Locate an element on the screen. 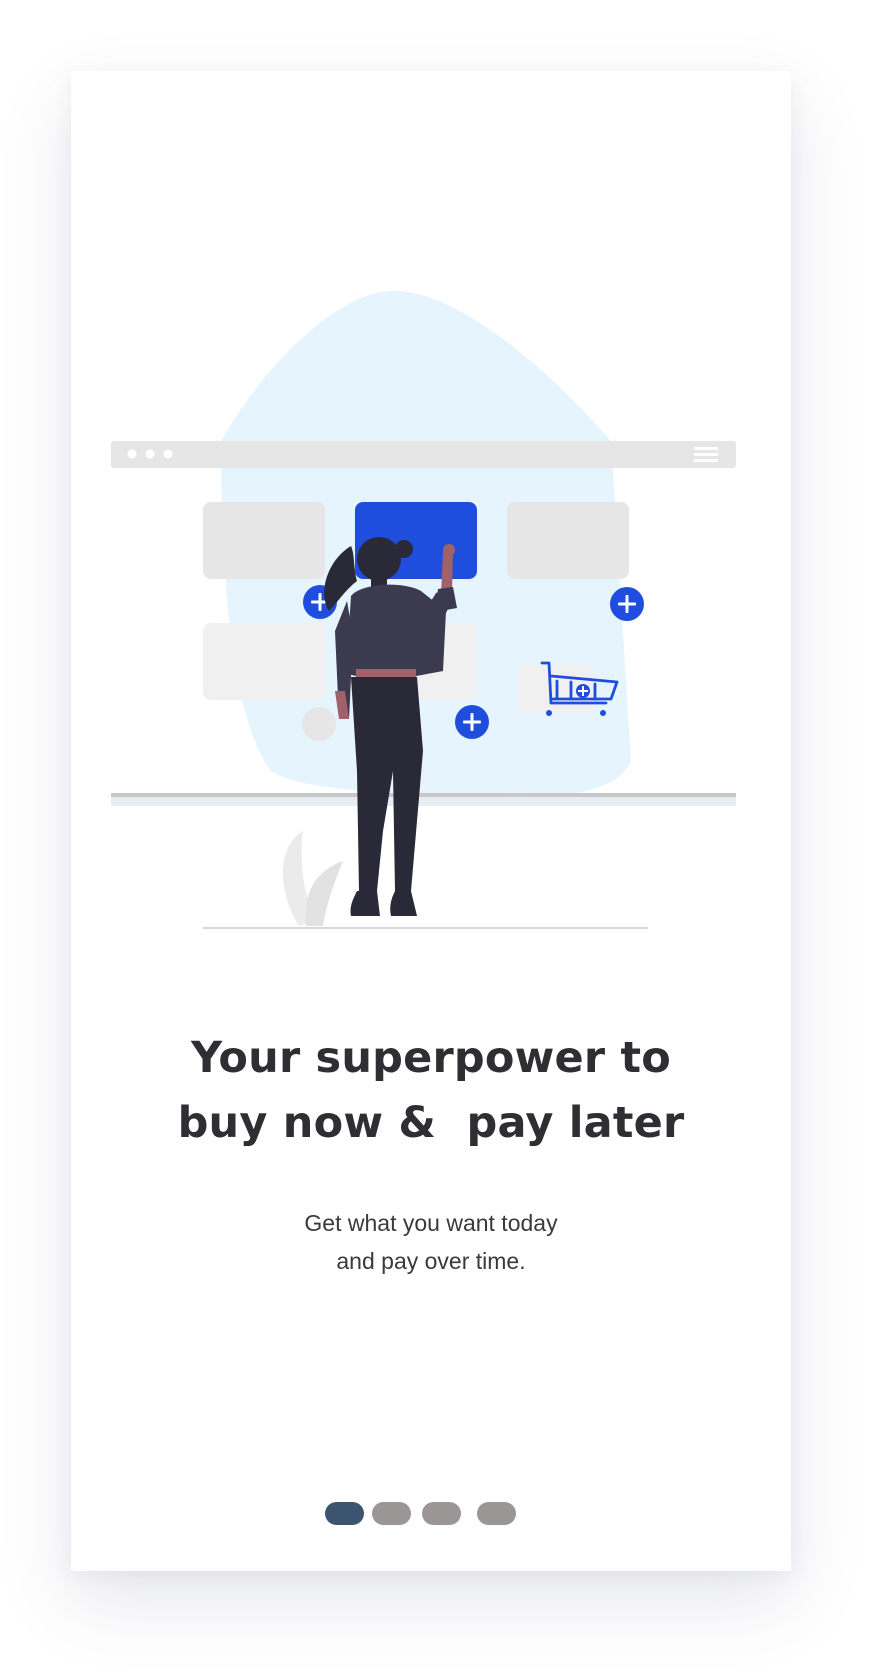 This screenshot has height=1672, width=894. floor-line is located at coordinates (425, 928).